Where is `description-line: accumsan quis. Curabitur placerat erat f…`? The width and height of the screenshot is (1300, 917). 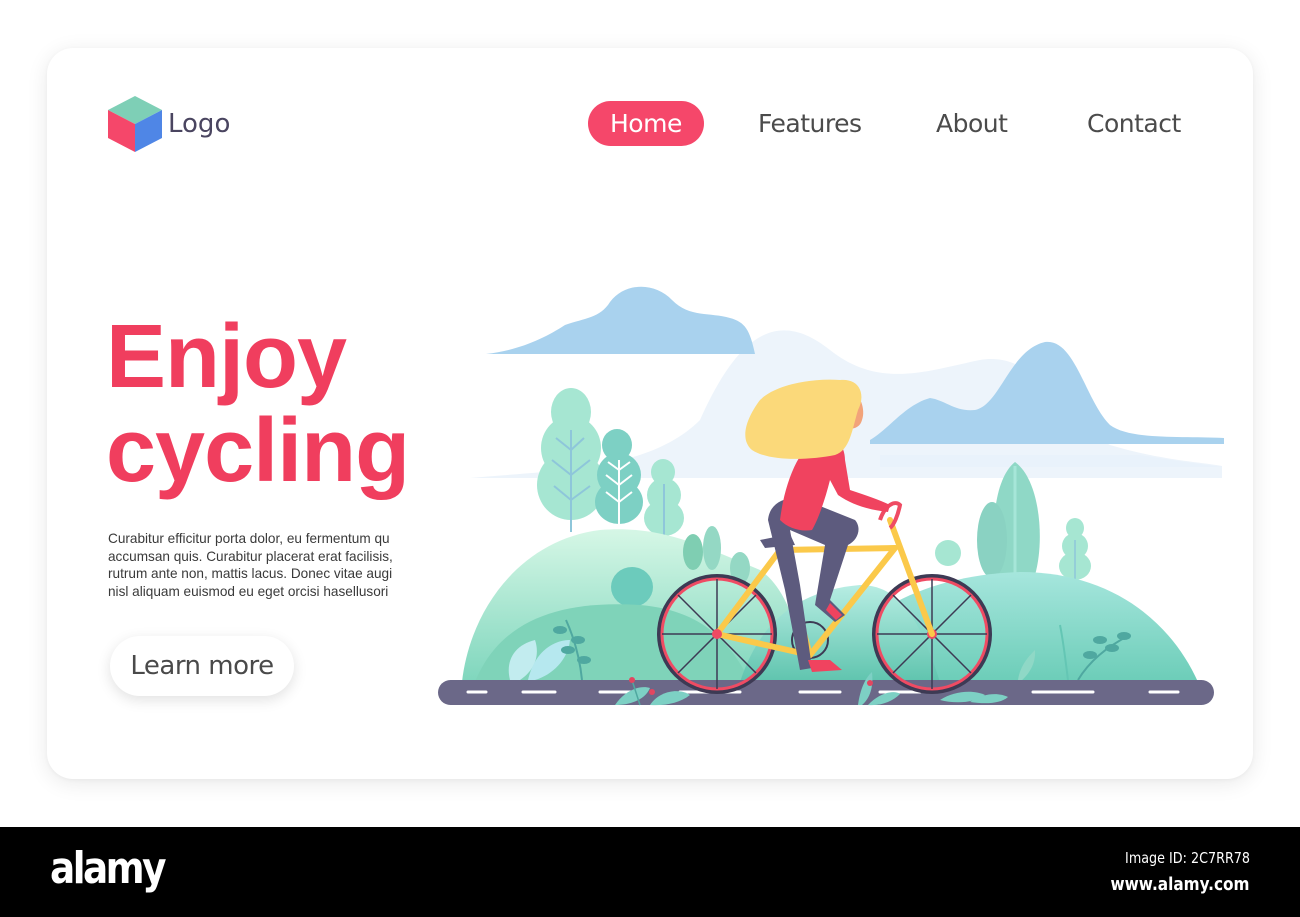 description-line: accumsan quis. Curabitur placerat erat f… is located at coordinates (250, 556).